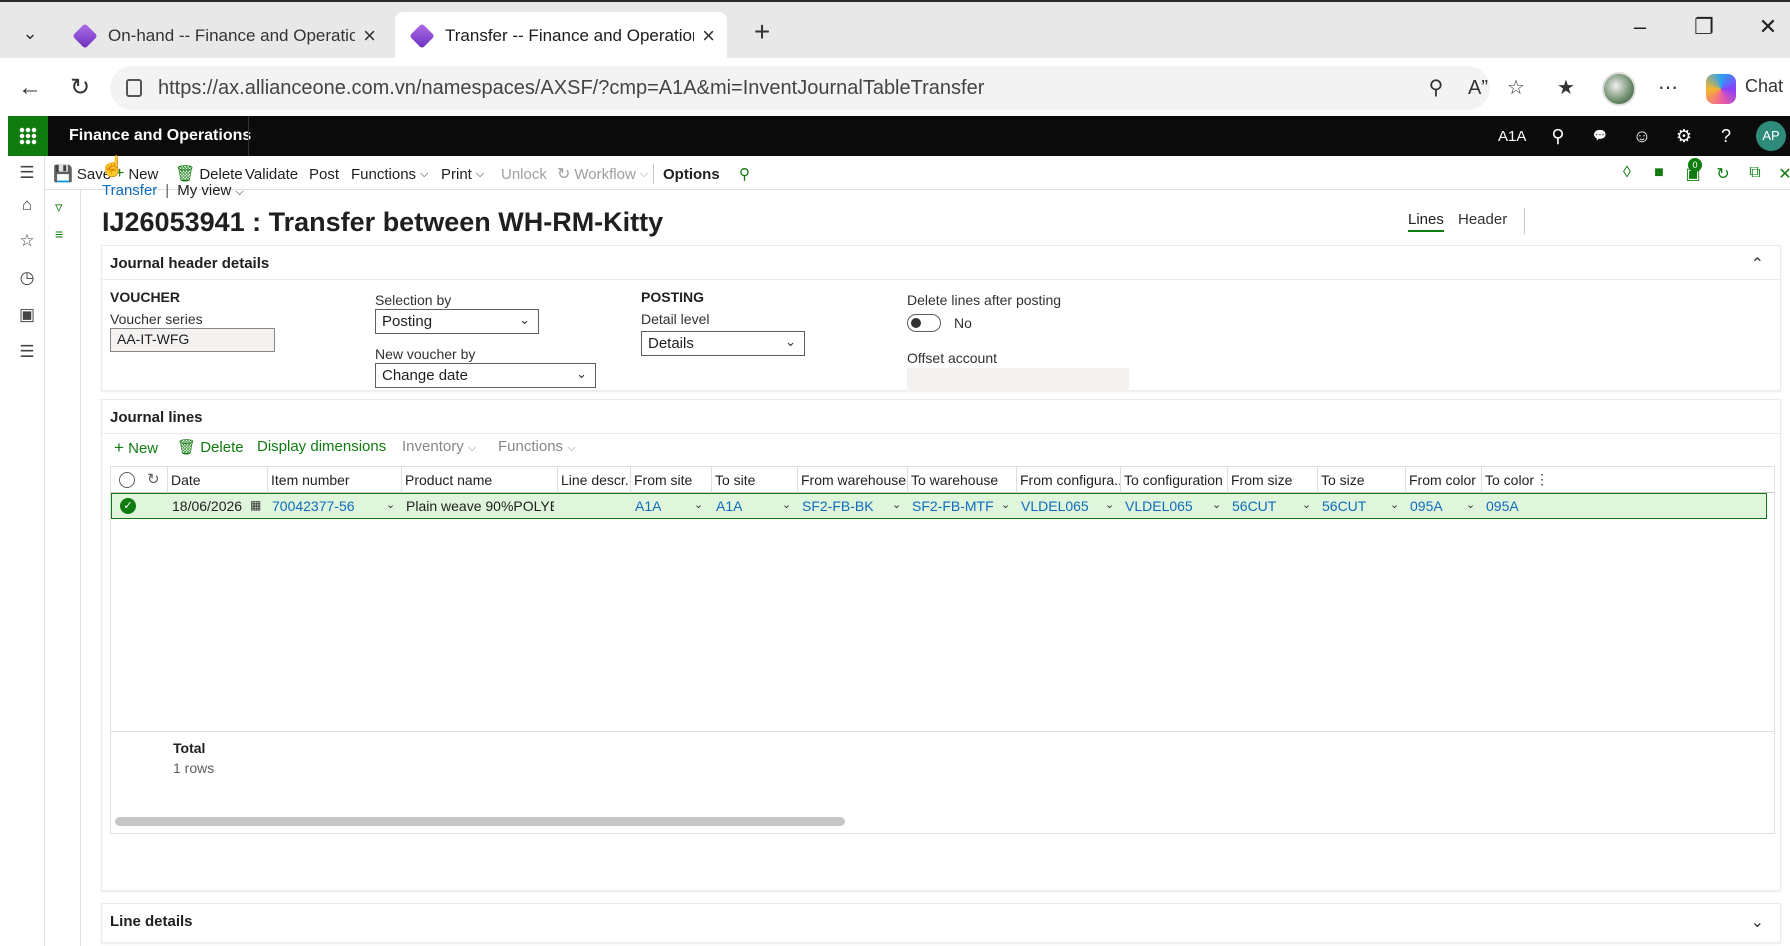  What do you see at coordinates (1436, 88) in the screenshot?
I see `zoom-icon: ⚲` at bounding box center [1436, 88].